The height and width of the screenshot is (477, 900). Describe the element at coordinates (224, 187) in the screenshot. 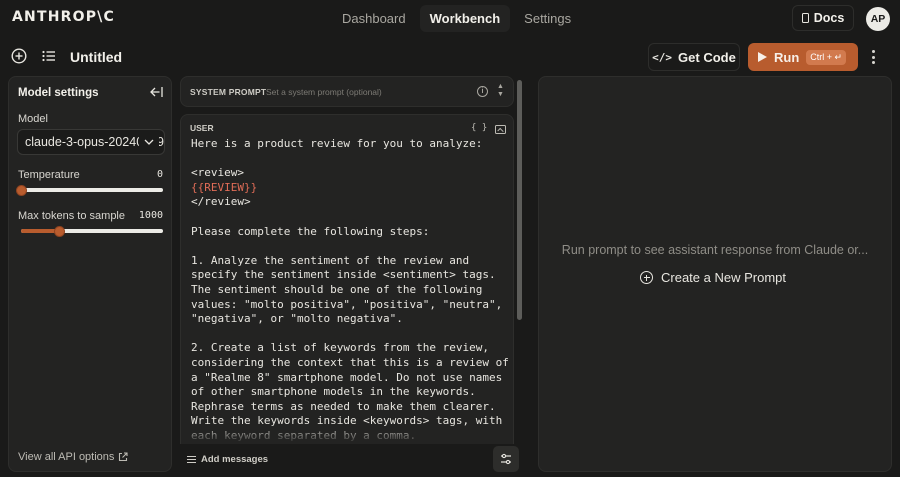

I see `prompt-variable: {{REVIEW}}` at that location.